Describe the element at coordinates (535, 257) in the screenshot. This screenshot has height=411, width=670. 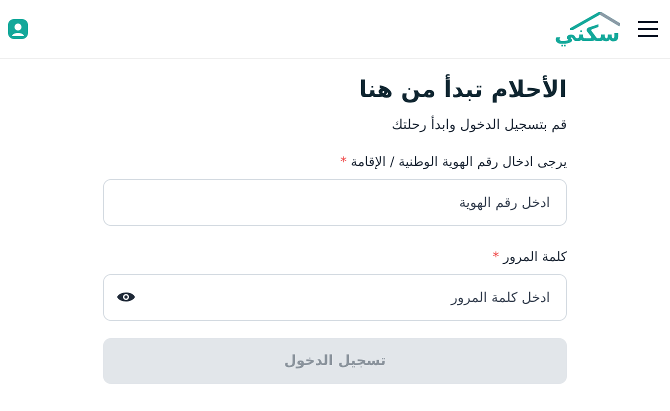
I see `field-label: كلمة المرور` at that location.